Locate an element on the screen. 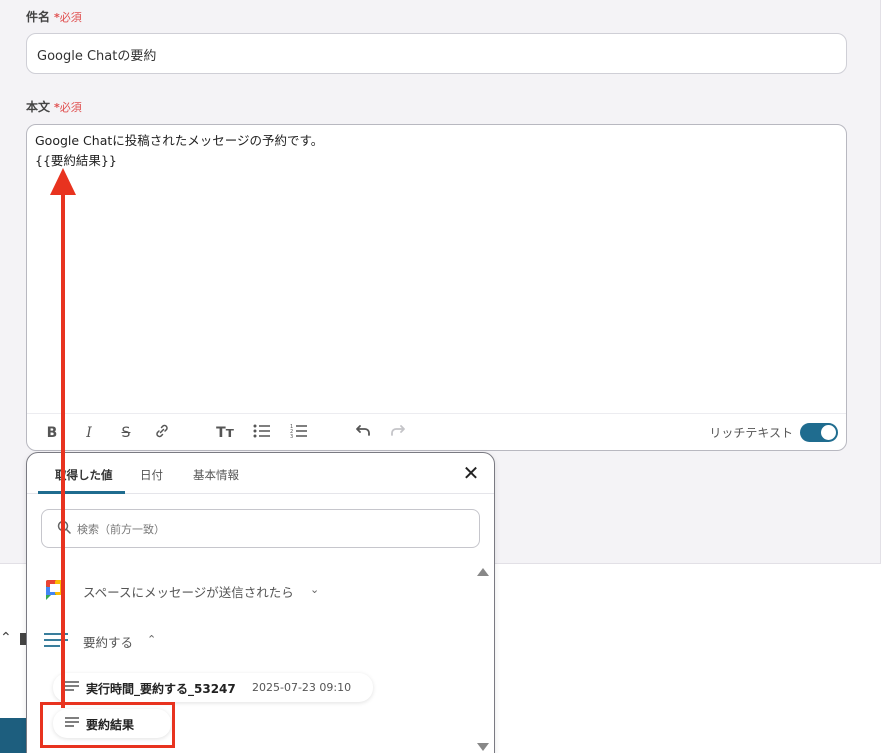  bold-icon: B is located at coordinates (52, 433).